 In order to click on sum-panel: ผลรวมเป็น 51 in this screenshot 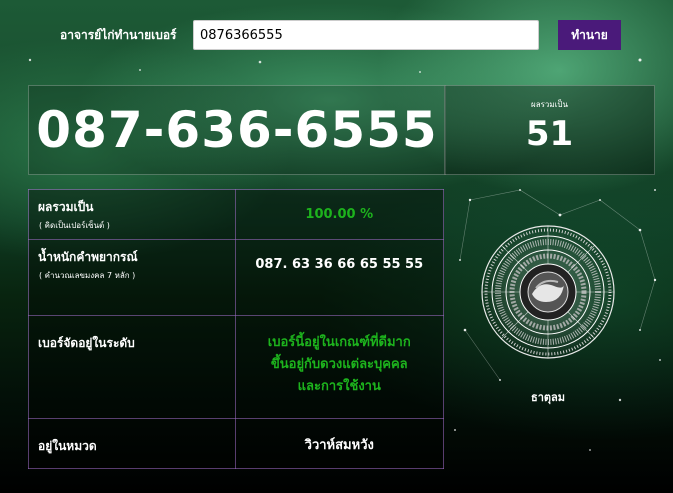, I will do `click(549, 130)`.